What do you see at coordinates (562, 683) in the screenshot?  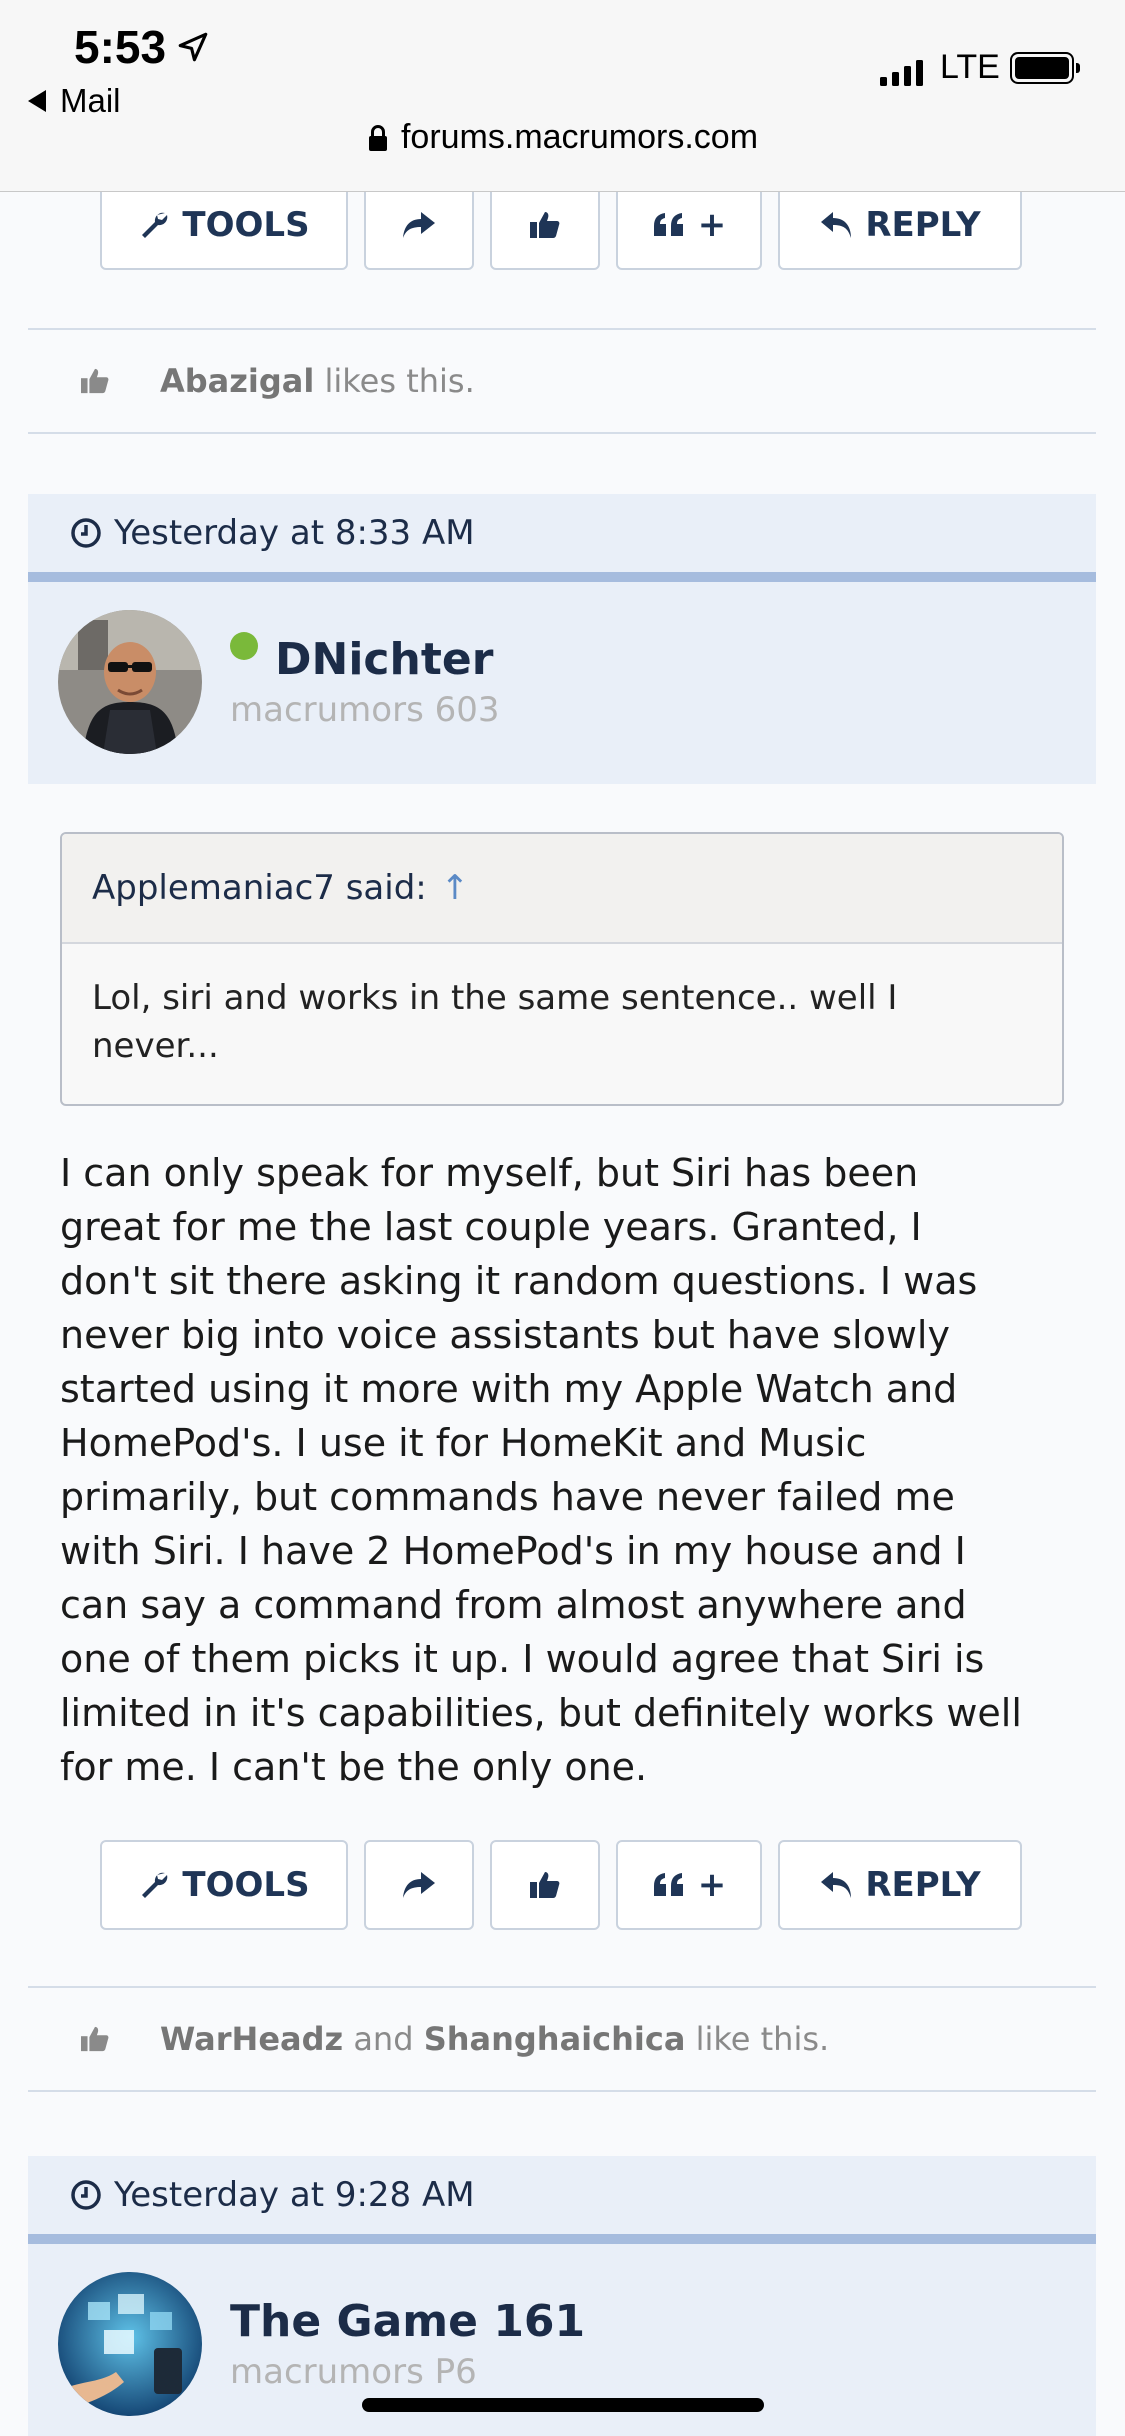 I see `post2-user-block: DNichter macrumors 603` at bounding box center [562, 683].